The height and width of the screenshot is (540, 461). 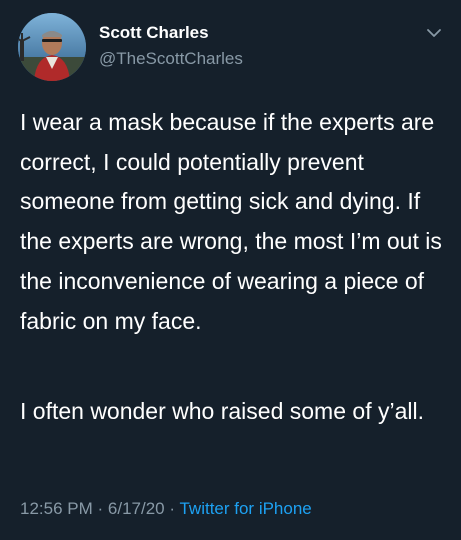 I want to click on tweet-time: 12:56 PM, so click(x=56, y=508).